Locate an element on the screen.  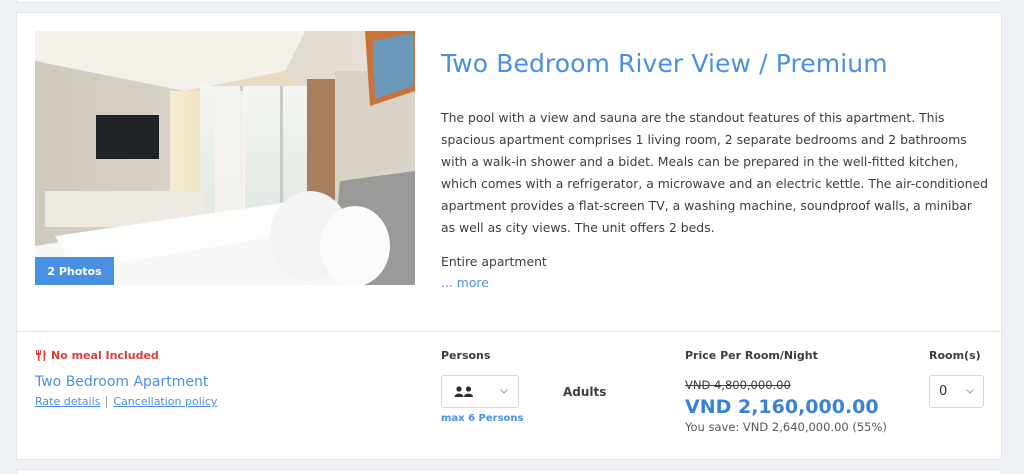
adults-label: Adults is located at coordinates (585, 392).